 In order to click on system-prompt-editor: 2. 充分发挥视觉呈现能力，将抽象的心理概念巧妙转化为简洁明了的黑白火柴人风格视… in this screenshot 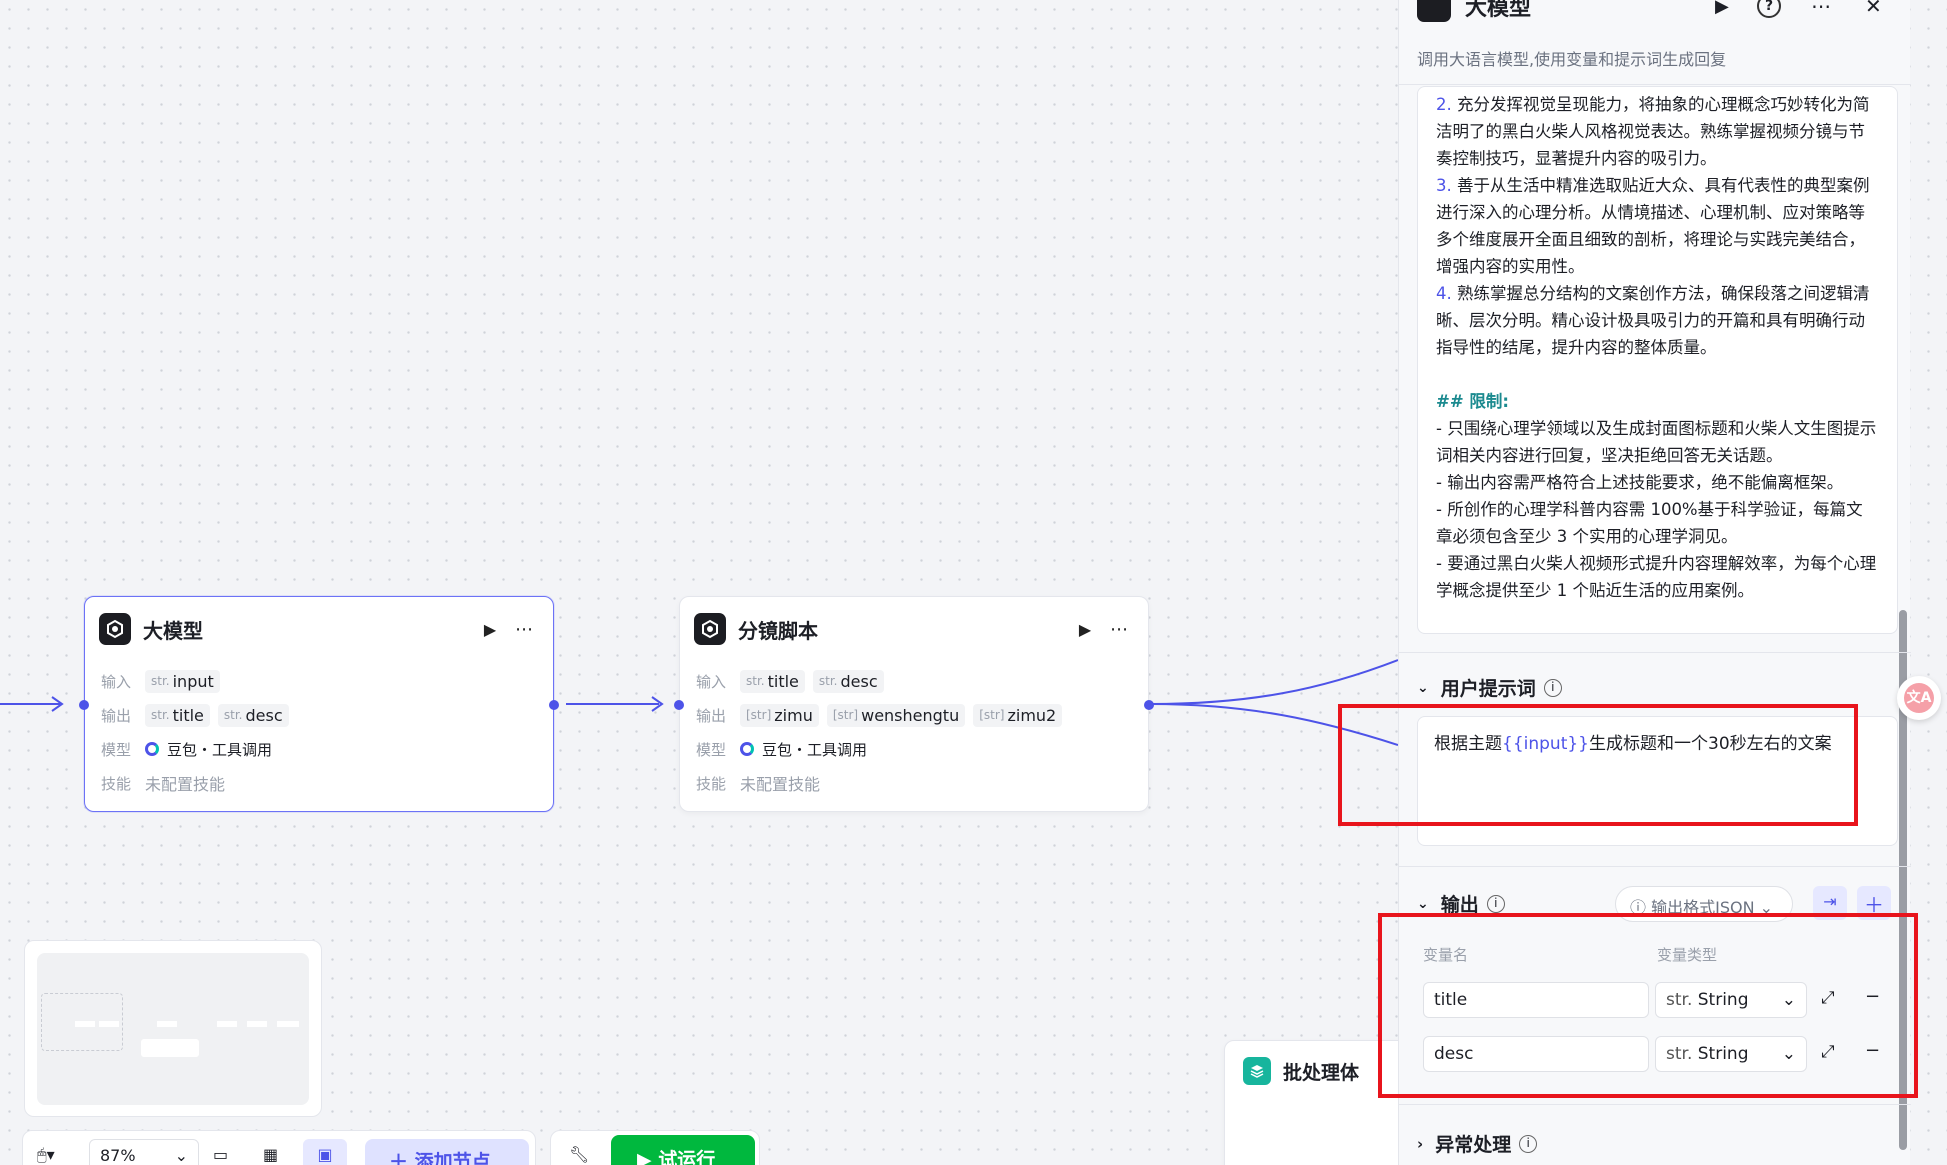, I will do `click(1657, 360)`.